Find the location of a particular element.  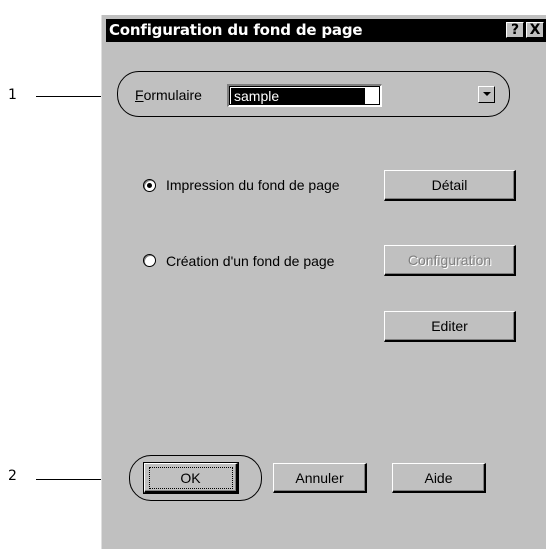

print-overlay-label-text: Impression du fond de page is located at coordinates (253, 185).